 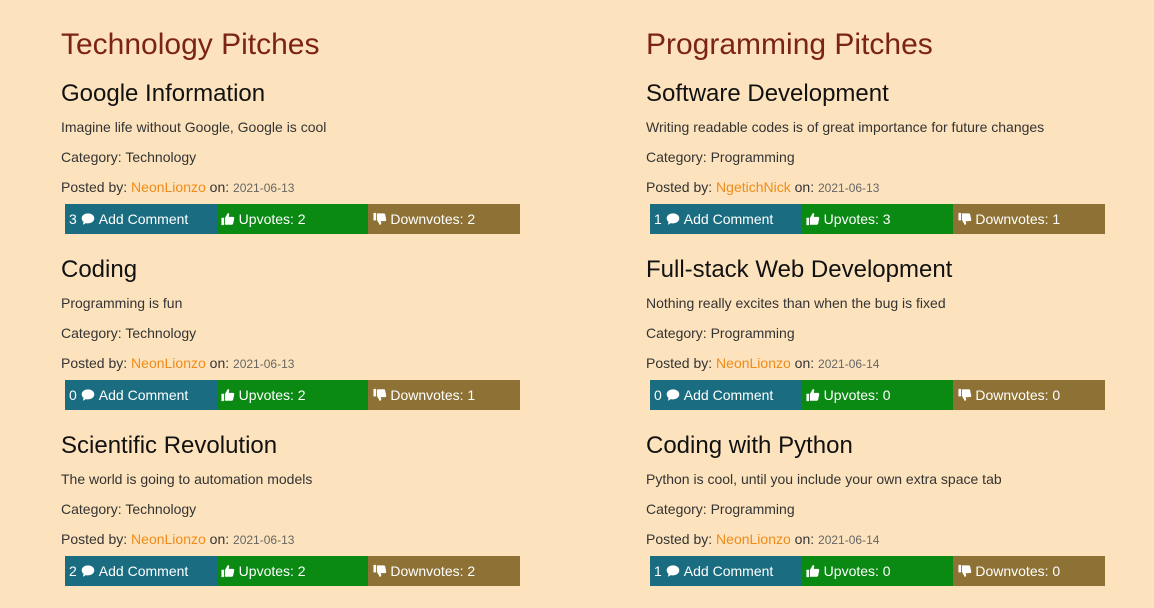 I want to click on posted-date: 2021-06-14, so click(x=849, y=364).